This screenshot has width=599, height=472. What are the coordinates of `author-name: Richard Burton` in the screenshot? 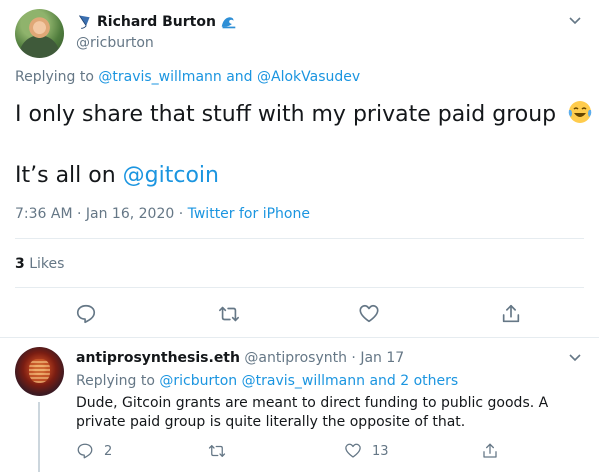 It's located at (156, 22).